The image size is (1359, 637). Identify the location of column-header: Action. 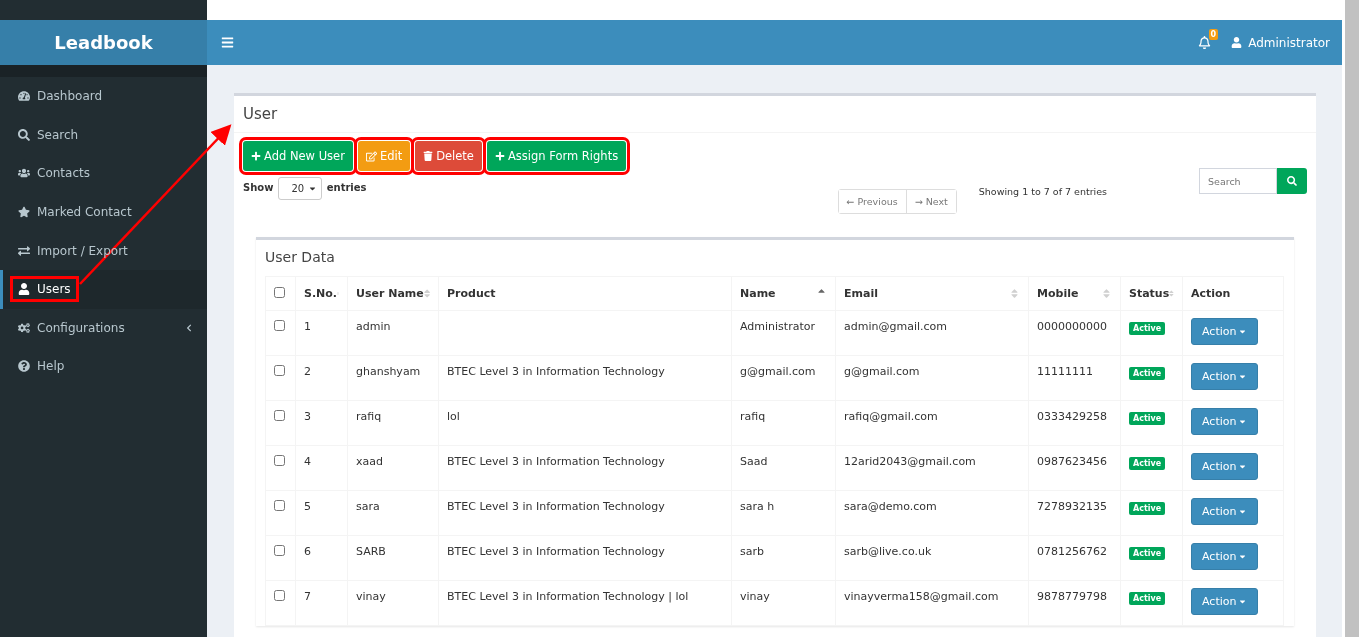
(1233, 293).